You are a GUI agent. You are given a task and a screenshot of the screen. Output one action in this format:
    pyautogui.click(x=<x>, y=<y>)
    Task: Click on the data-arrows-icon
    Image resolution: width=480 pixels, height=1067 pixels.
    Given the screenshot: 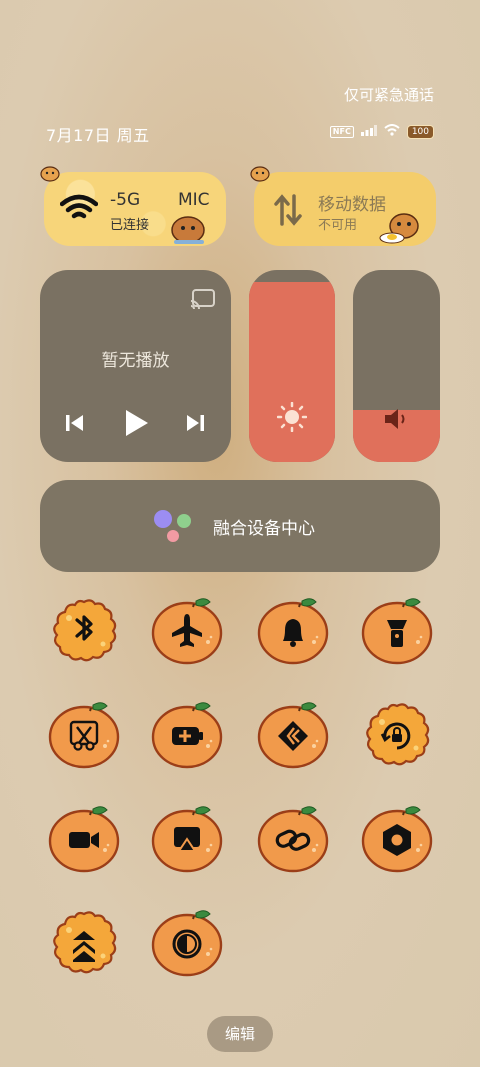 What is the action you would take?
    pyautogui.click(x=288, y=212)
    